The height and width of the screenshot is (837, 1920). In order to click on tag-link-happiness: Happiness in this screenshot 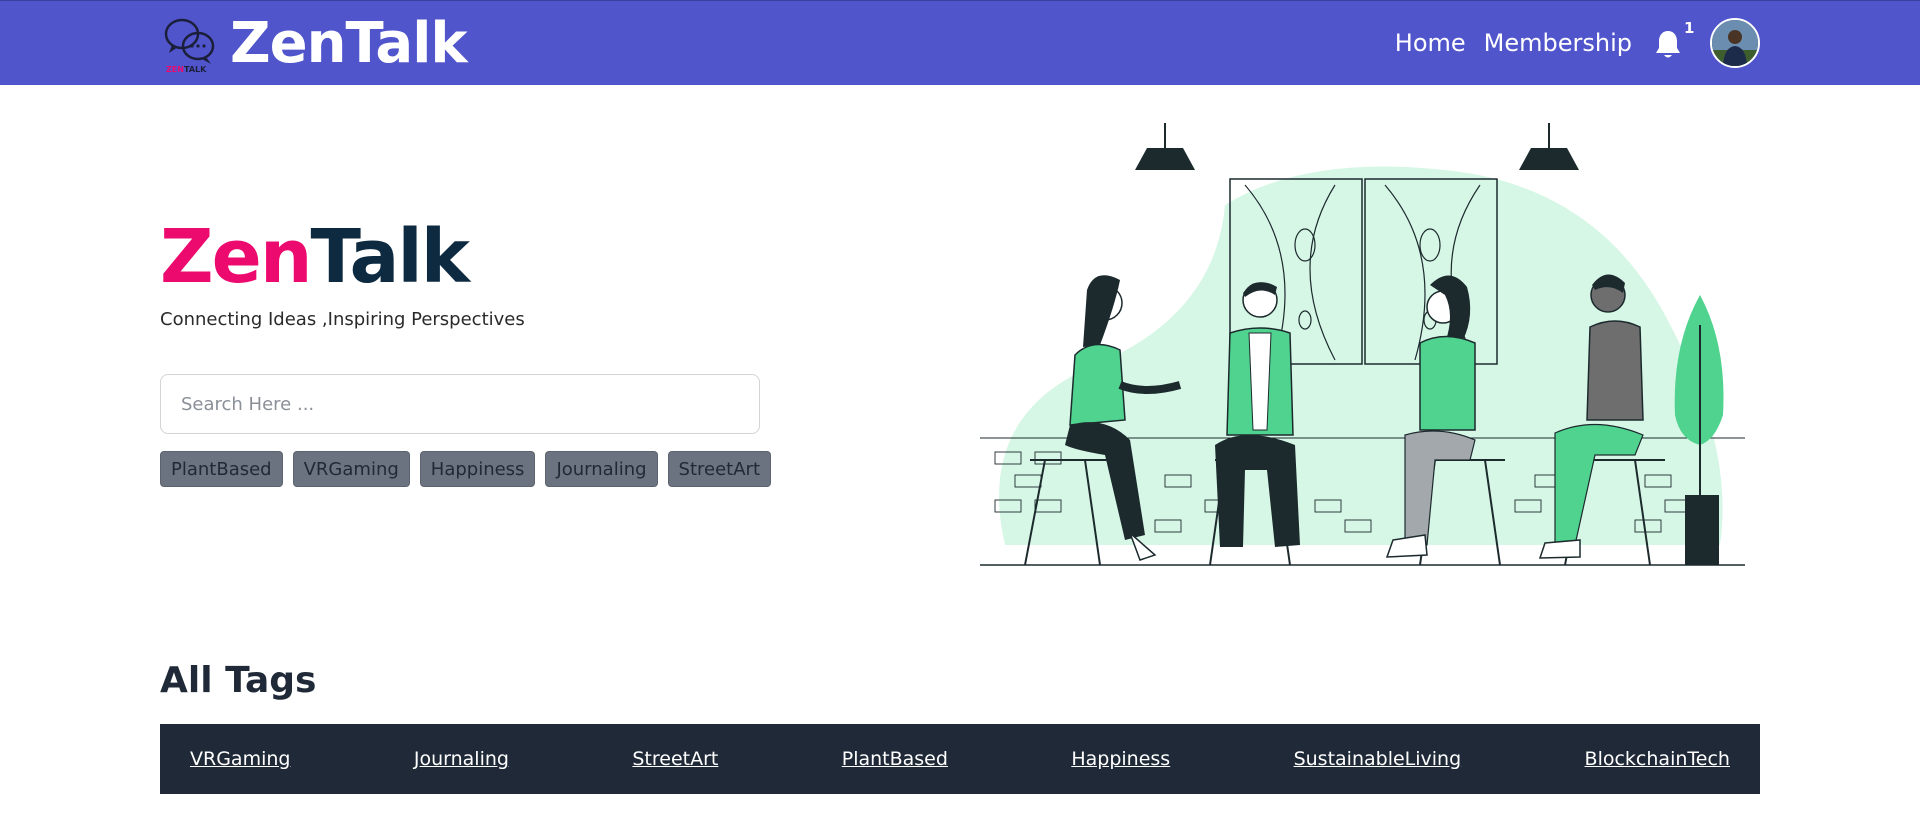, I will do `click(1120, 759)`.